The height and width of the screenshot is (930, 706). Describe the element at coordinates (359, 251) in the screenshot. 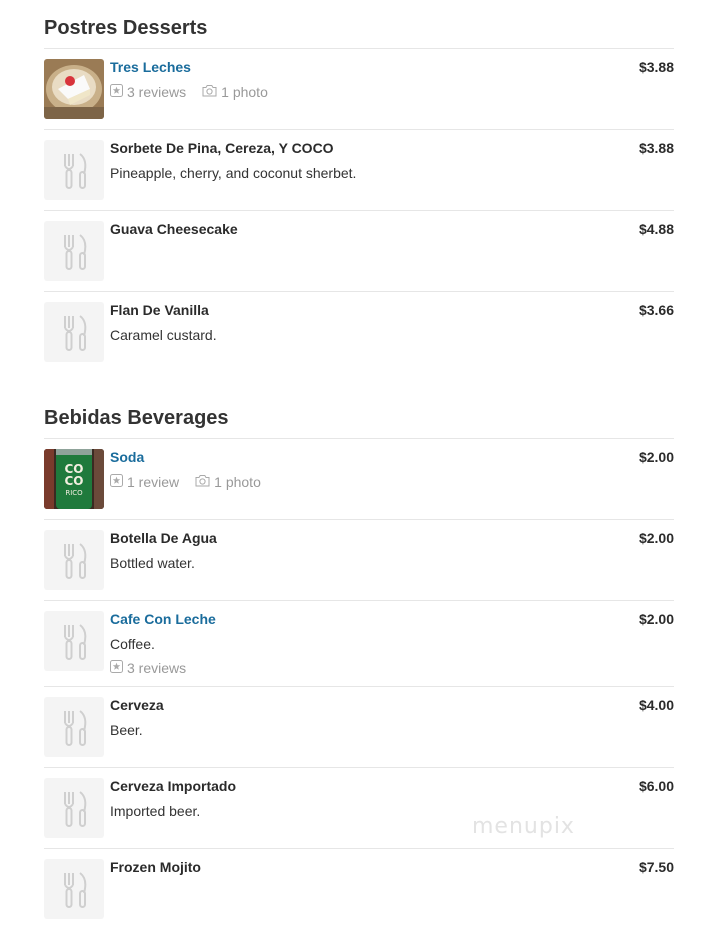

I see `menu-item-guava-cheesecake: Guava Cheesecake $4.88` at that location.